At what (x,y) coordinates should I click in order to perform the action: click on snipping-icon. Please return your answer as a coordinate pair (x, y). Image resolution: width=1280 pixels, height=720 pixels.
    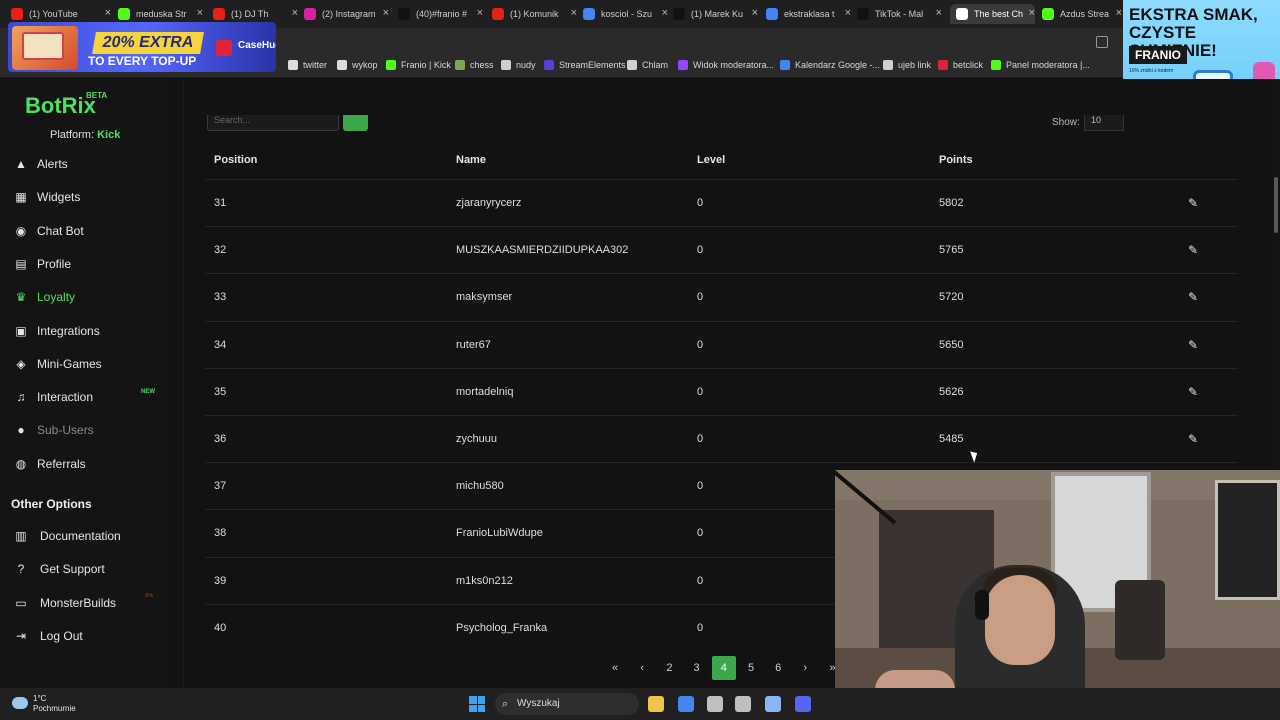
    Looking at the image, I should click on (743, 704).